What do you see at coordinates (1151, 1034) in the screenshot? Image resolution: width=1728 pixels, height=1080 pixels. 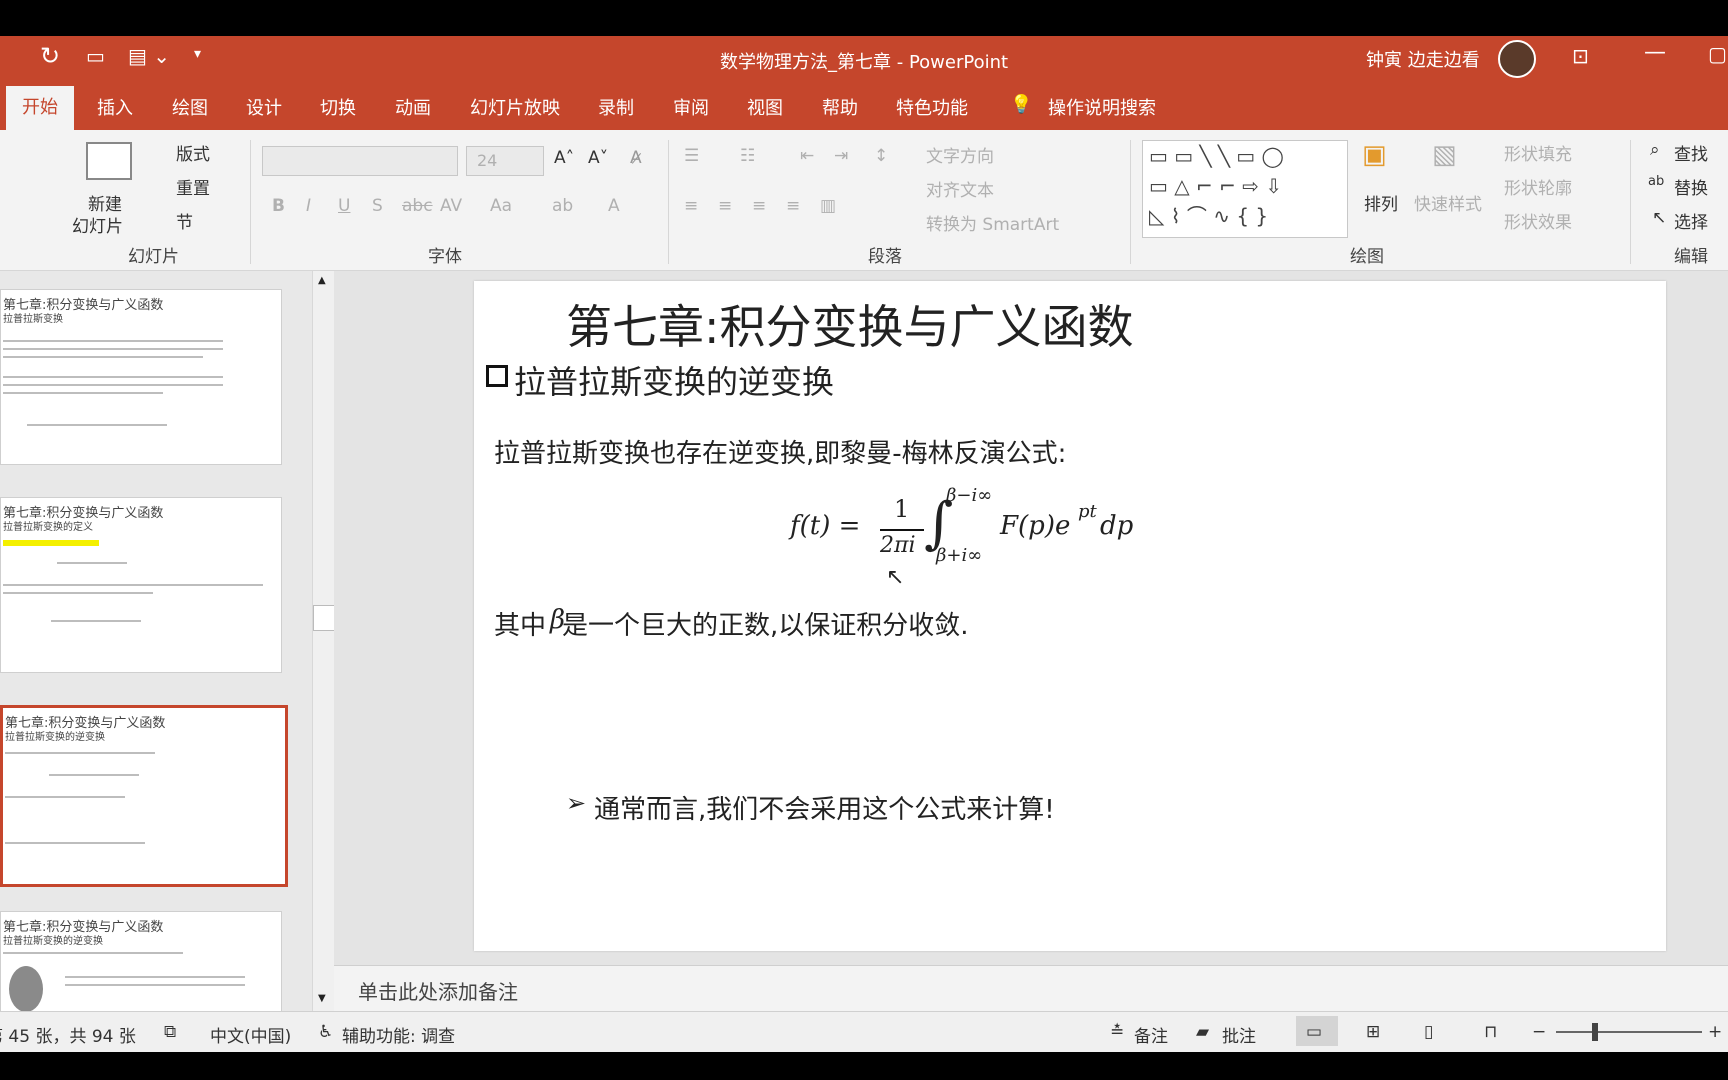 I see `notes-button: 备注` at bounding box center [1151, 1034].